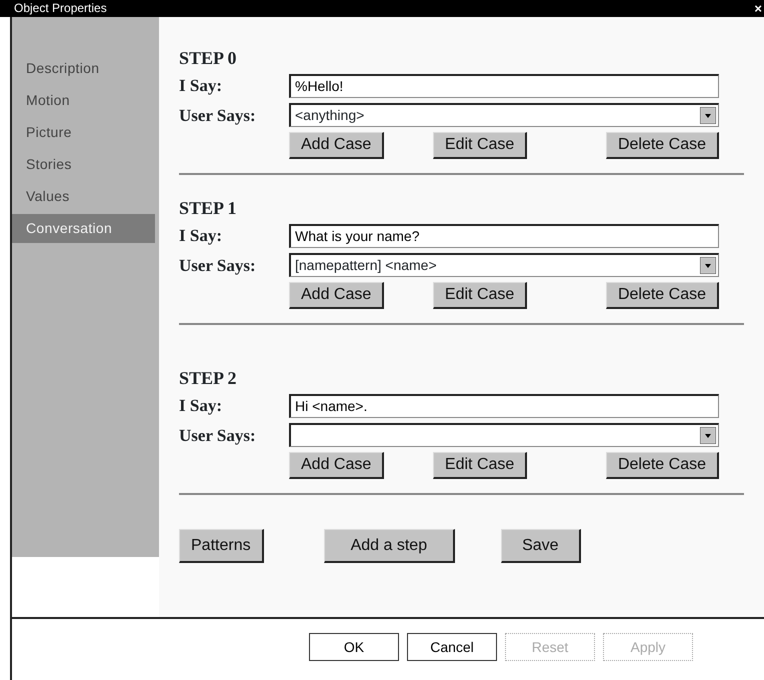 Image resolution: width=764 pixels, height=680 pixels. What do you see at coordinates (504, 86) in the screenshot?
I see `i-say-field: %Hello!` at bounding box center [504, 86].